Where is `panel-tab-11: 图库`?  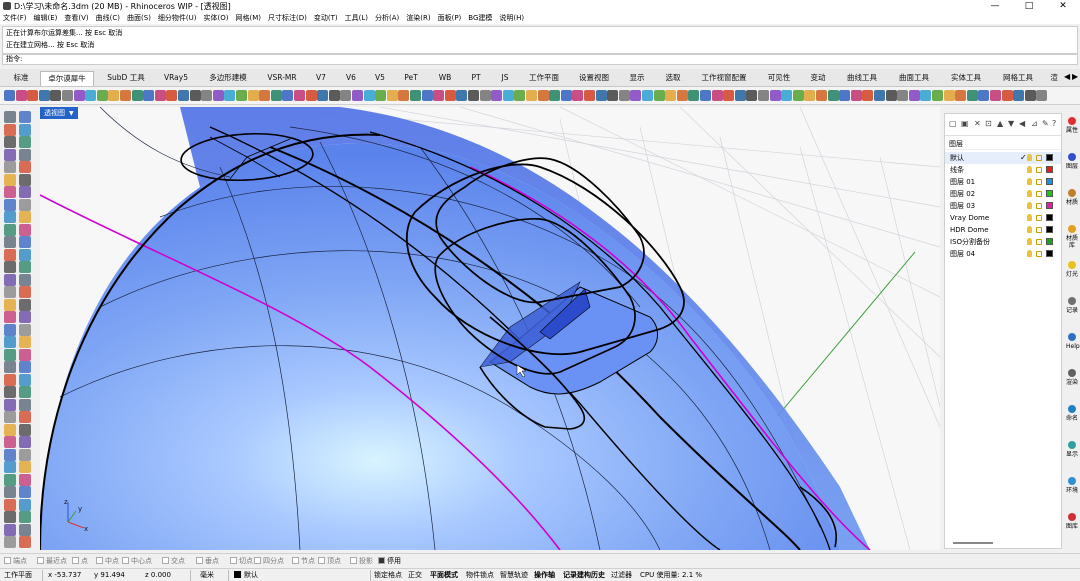
panel-tab-11: 图库 is located at coordinates (1072, 521).